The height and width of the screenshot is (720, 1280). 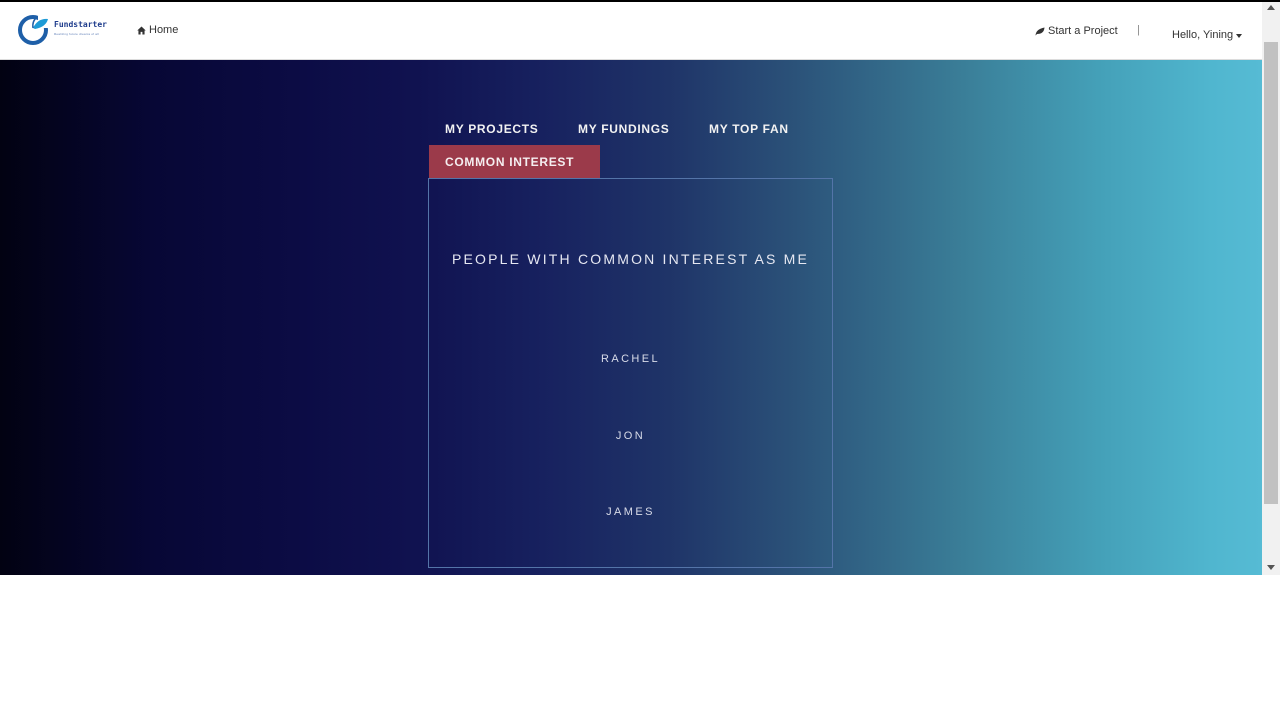 What do you see at coordinates (35, 30) in the screenshot?
I see `logo-icon` at bounding box center [35, 30].